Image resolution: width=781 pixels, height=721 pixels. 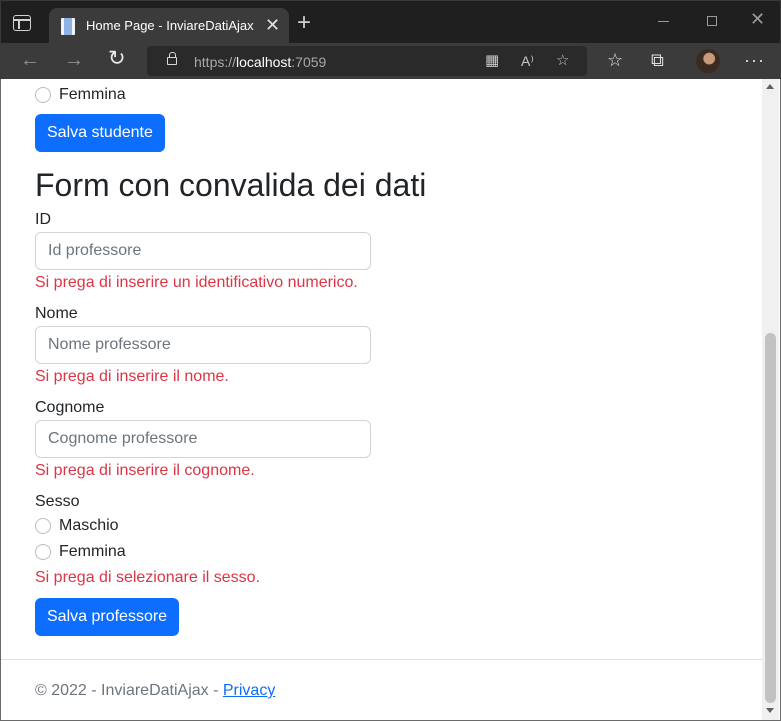 What do you see at coordinates (148, 577) in the screenshot?
I see `gender-error-message: Si prega di selezionare il sesso.` at bounding box center [148, 577].